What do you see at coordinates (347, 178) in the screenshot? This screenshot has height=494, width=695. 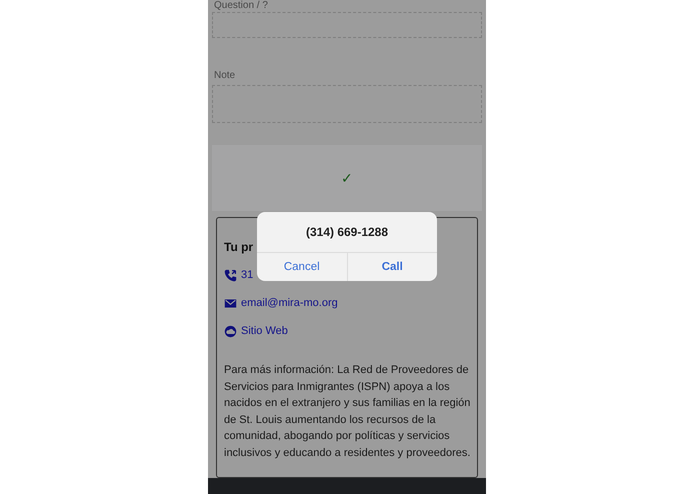 I see `submit-button: ✓` at bounding box center [347, 178].